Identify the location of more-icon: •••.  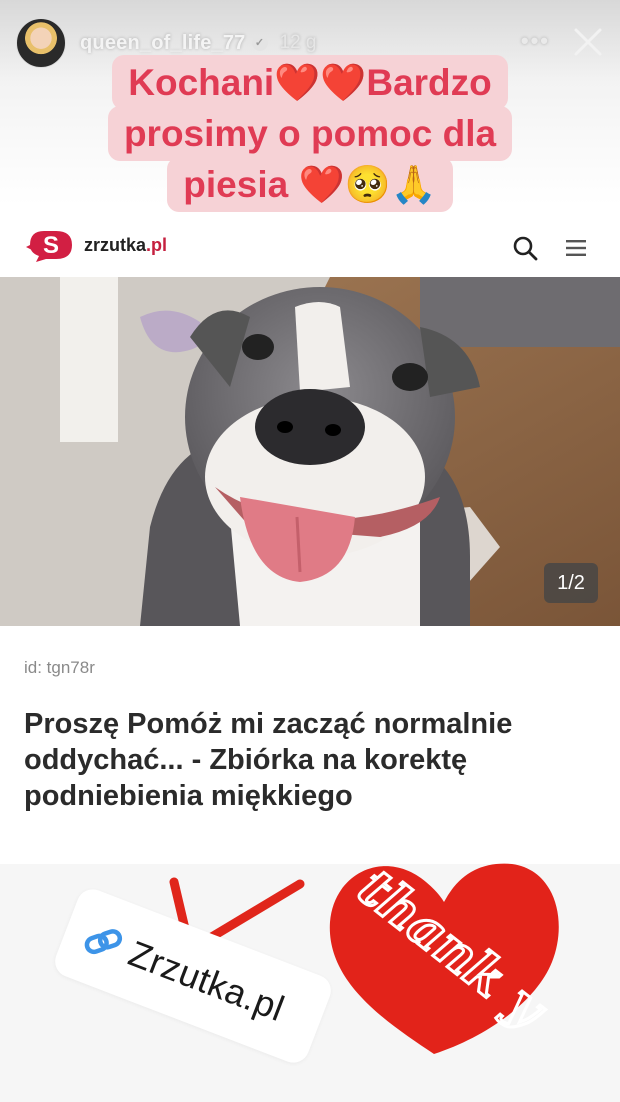
(535, 41).